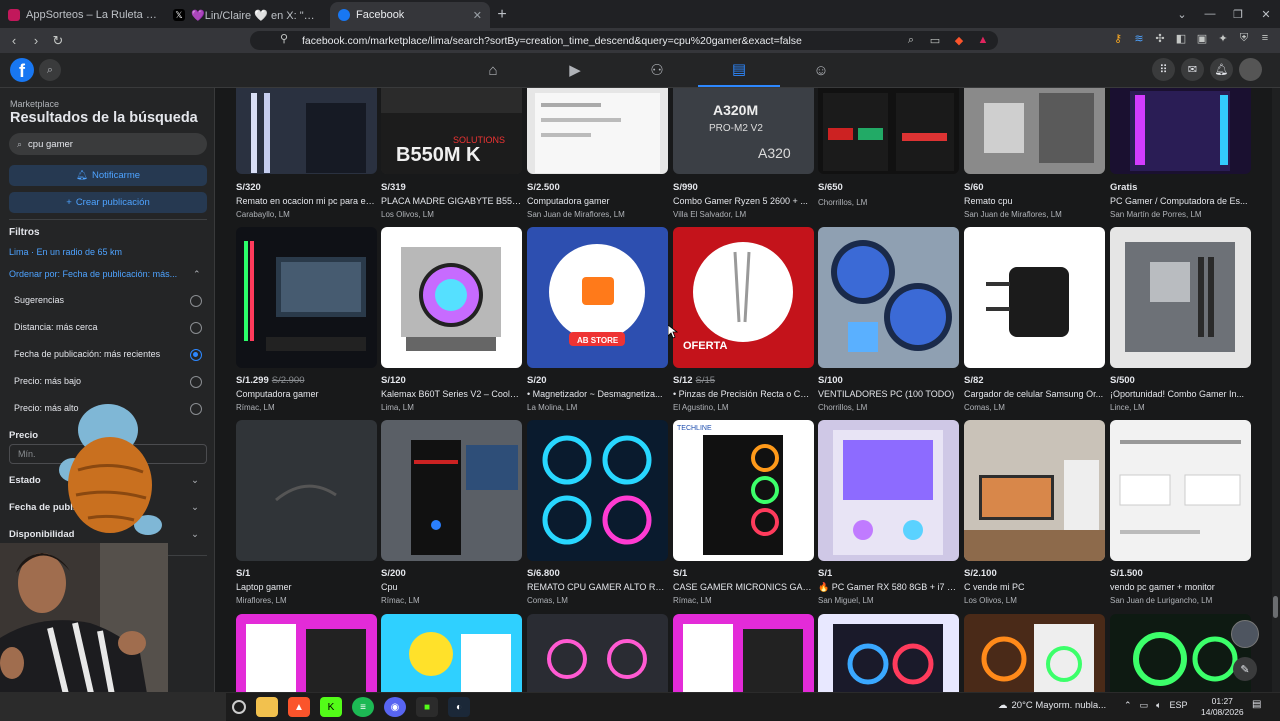 This screenshot has width=1280, height=721. What do you see at coordinates (959, 40) in the screenshot?
I see `brave-shields-icon: ◆` at bounding box center [959, 40].